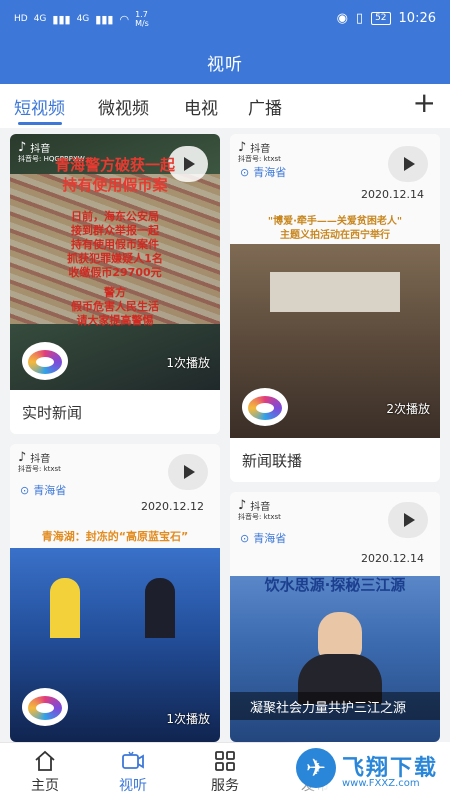 The image size is (450, 801). I want to click on tab-micro-video: 微视频, so click(123, 106).